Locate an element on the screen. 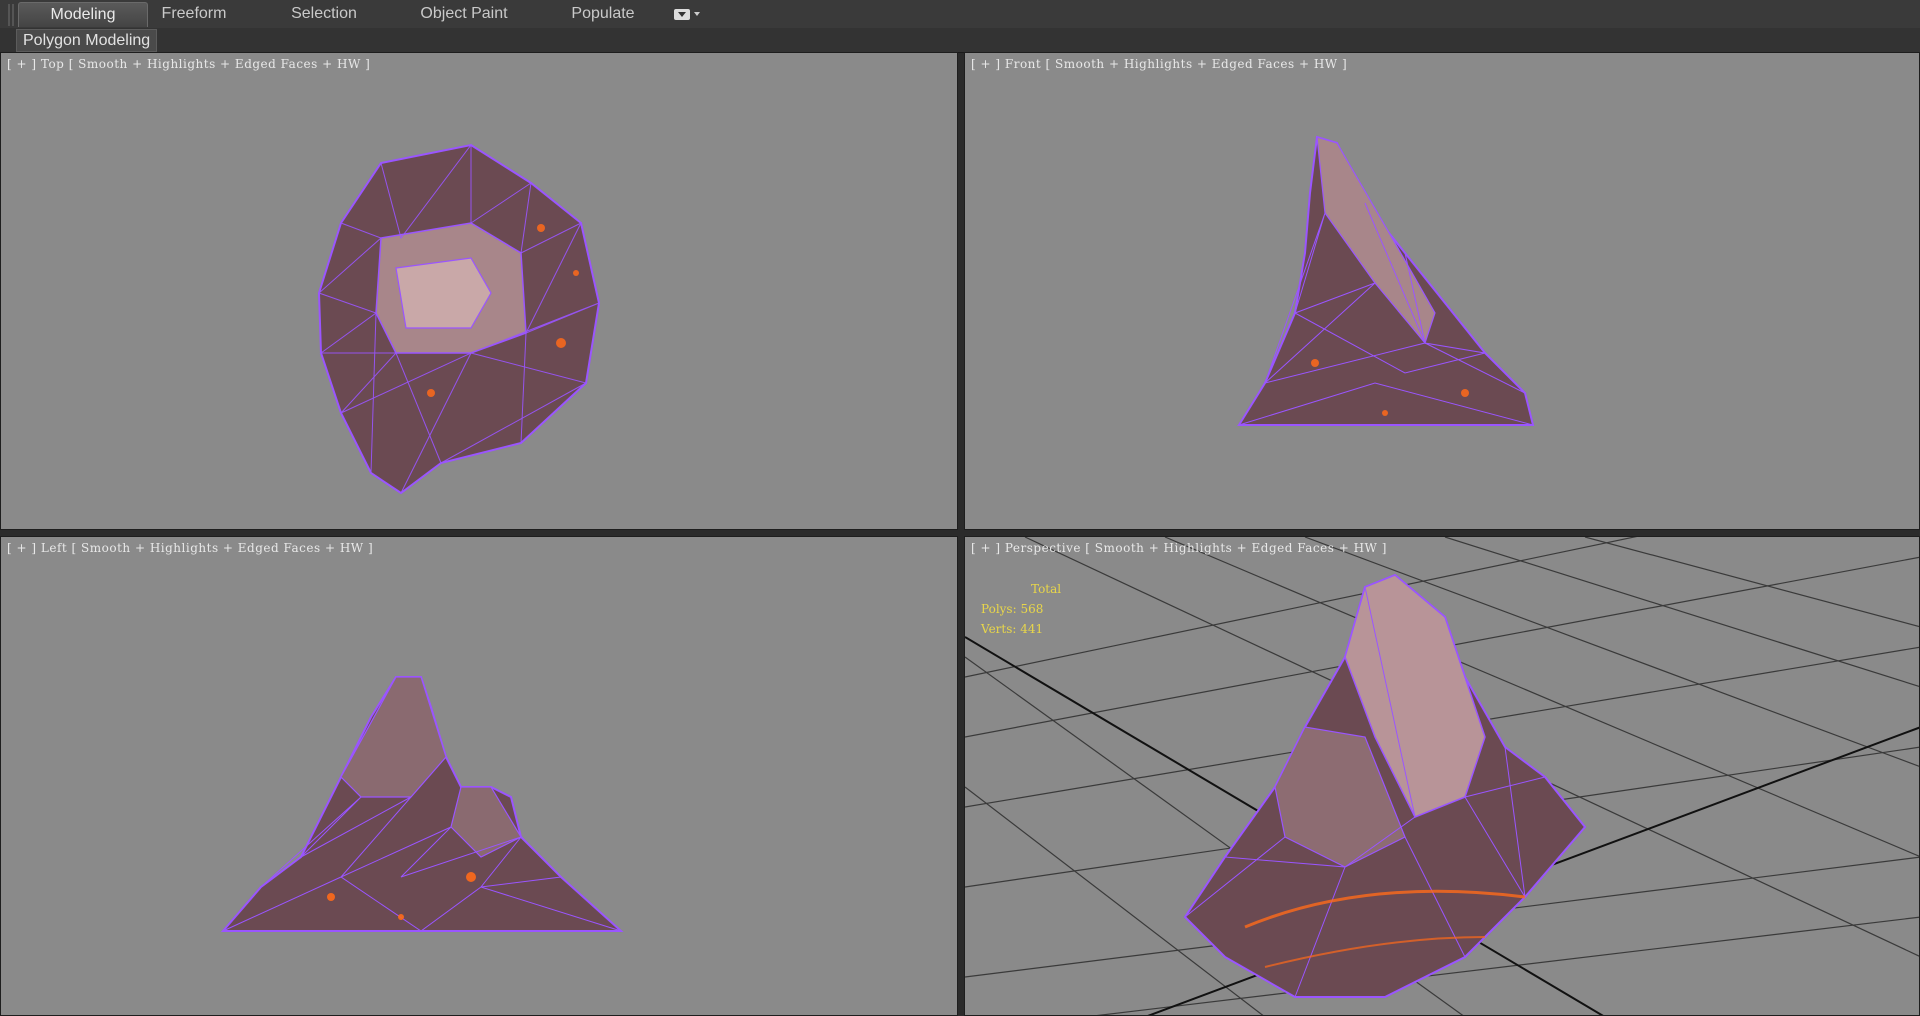 The image size is (1920, 1016). ribbon-grip-handle is located at coordinates (11, 15).